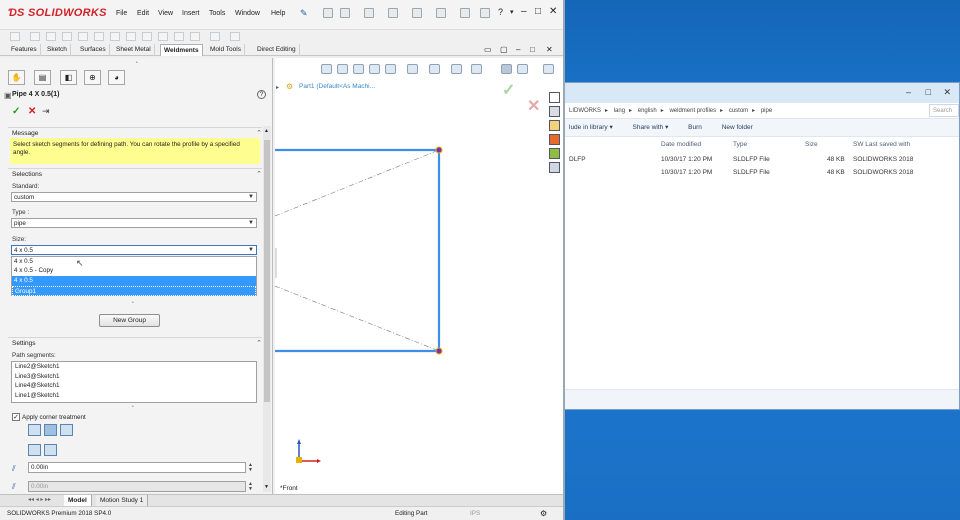 Image resolution: width=960 pixels, height=520 pixels. What do you see at coordinates (37, 395) in the screenshot?
I see `list-item: Line1@Sketch1` at bounding box center [37, 395].